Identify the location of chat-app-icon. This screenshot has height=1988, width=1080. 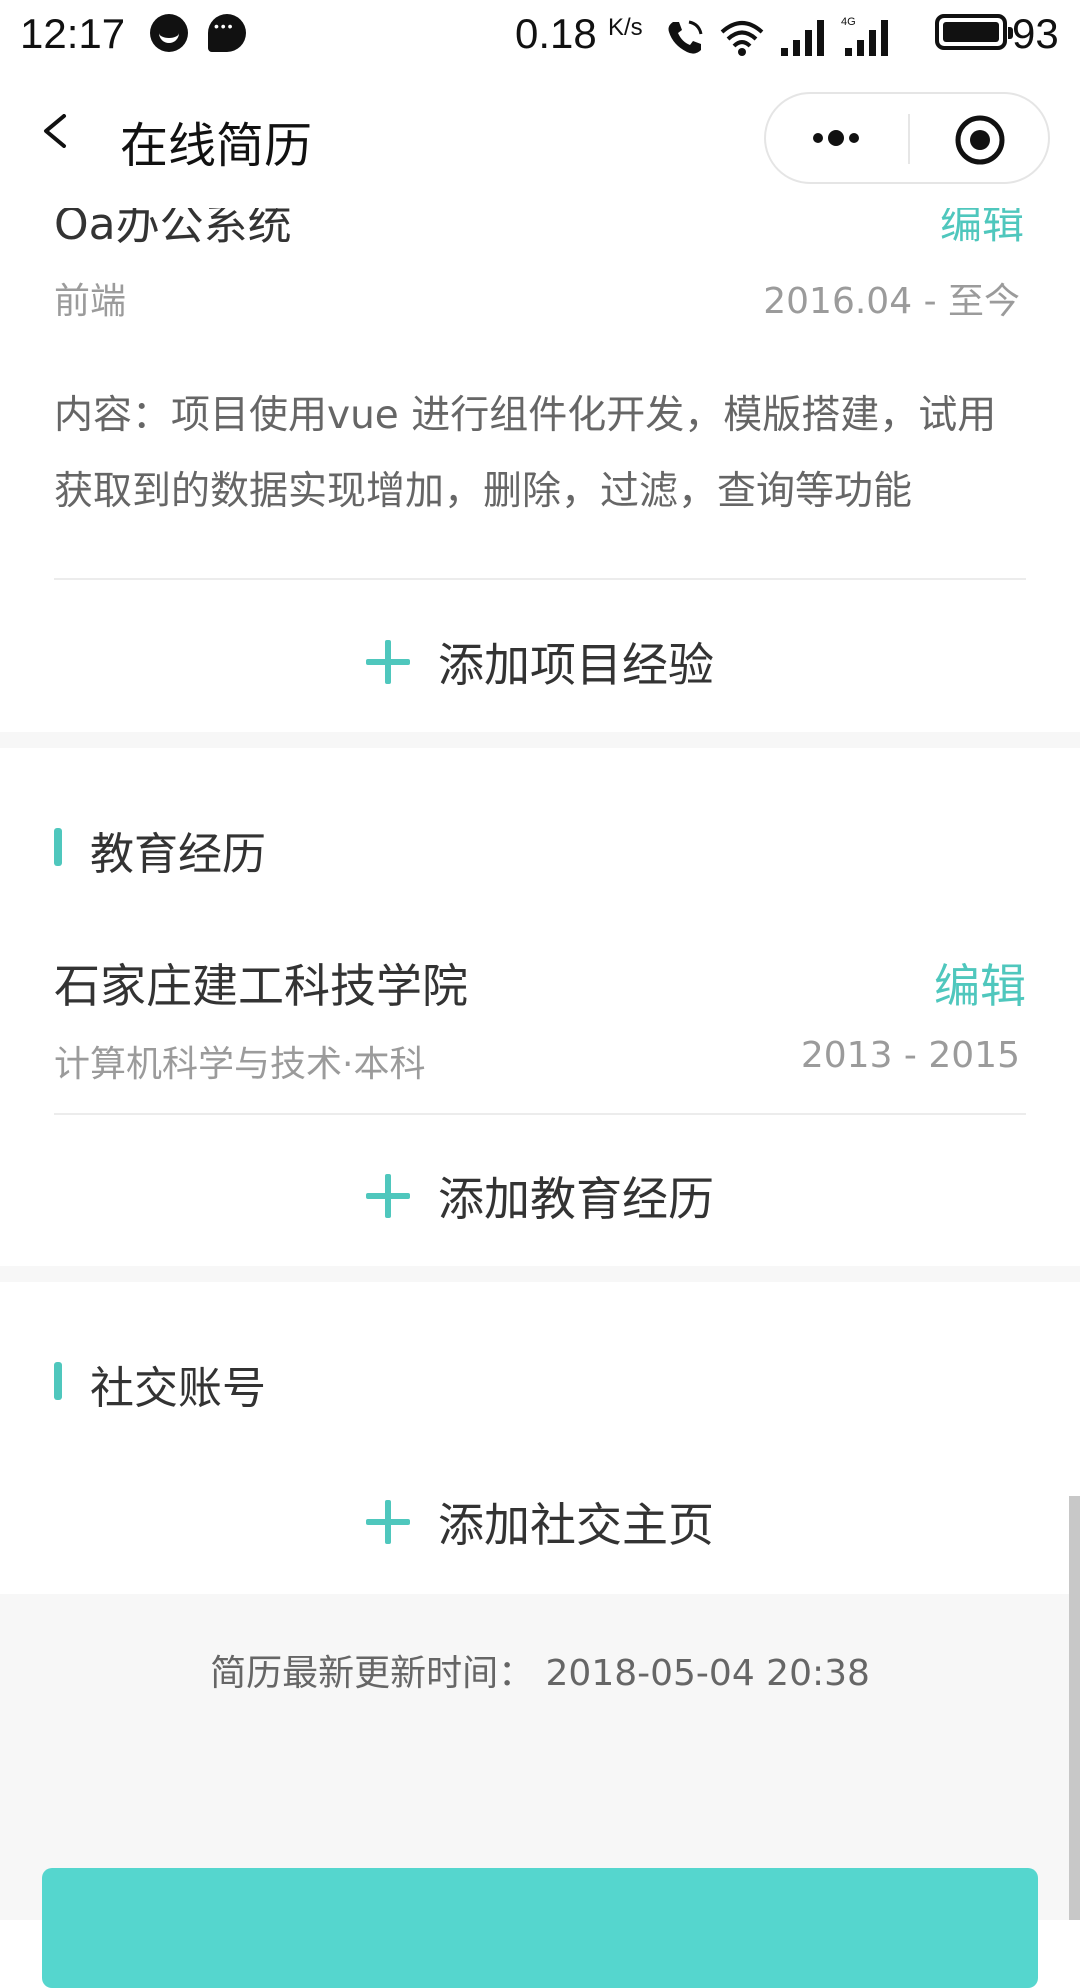
(227, 33).